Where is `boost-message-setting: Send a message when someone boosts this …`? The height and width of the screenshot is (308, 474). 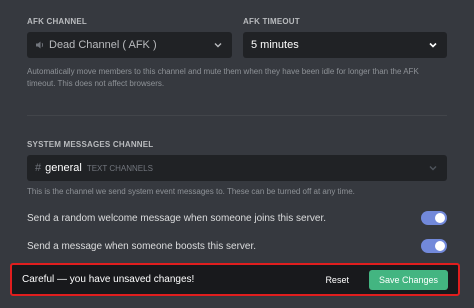 boost-message-setting: Send a message when someone boosts this … is located at coordinates (237, 246).